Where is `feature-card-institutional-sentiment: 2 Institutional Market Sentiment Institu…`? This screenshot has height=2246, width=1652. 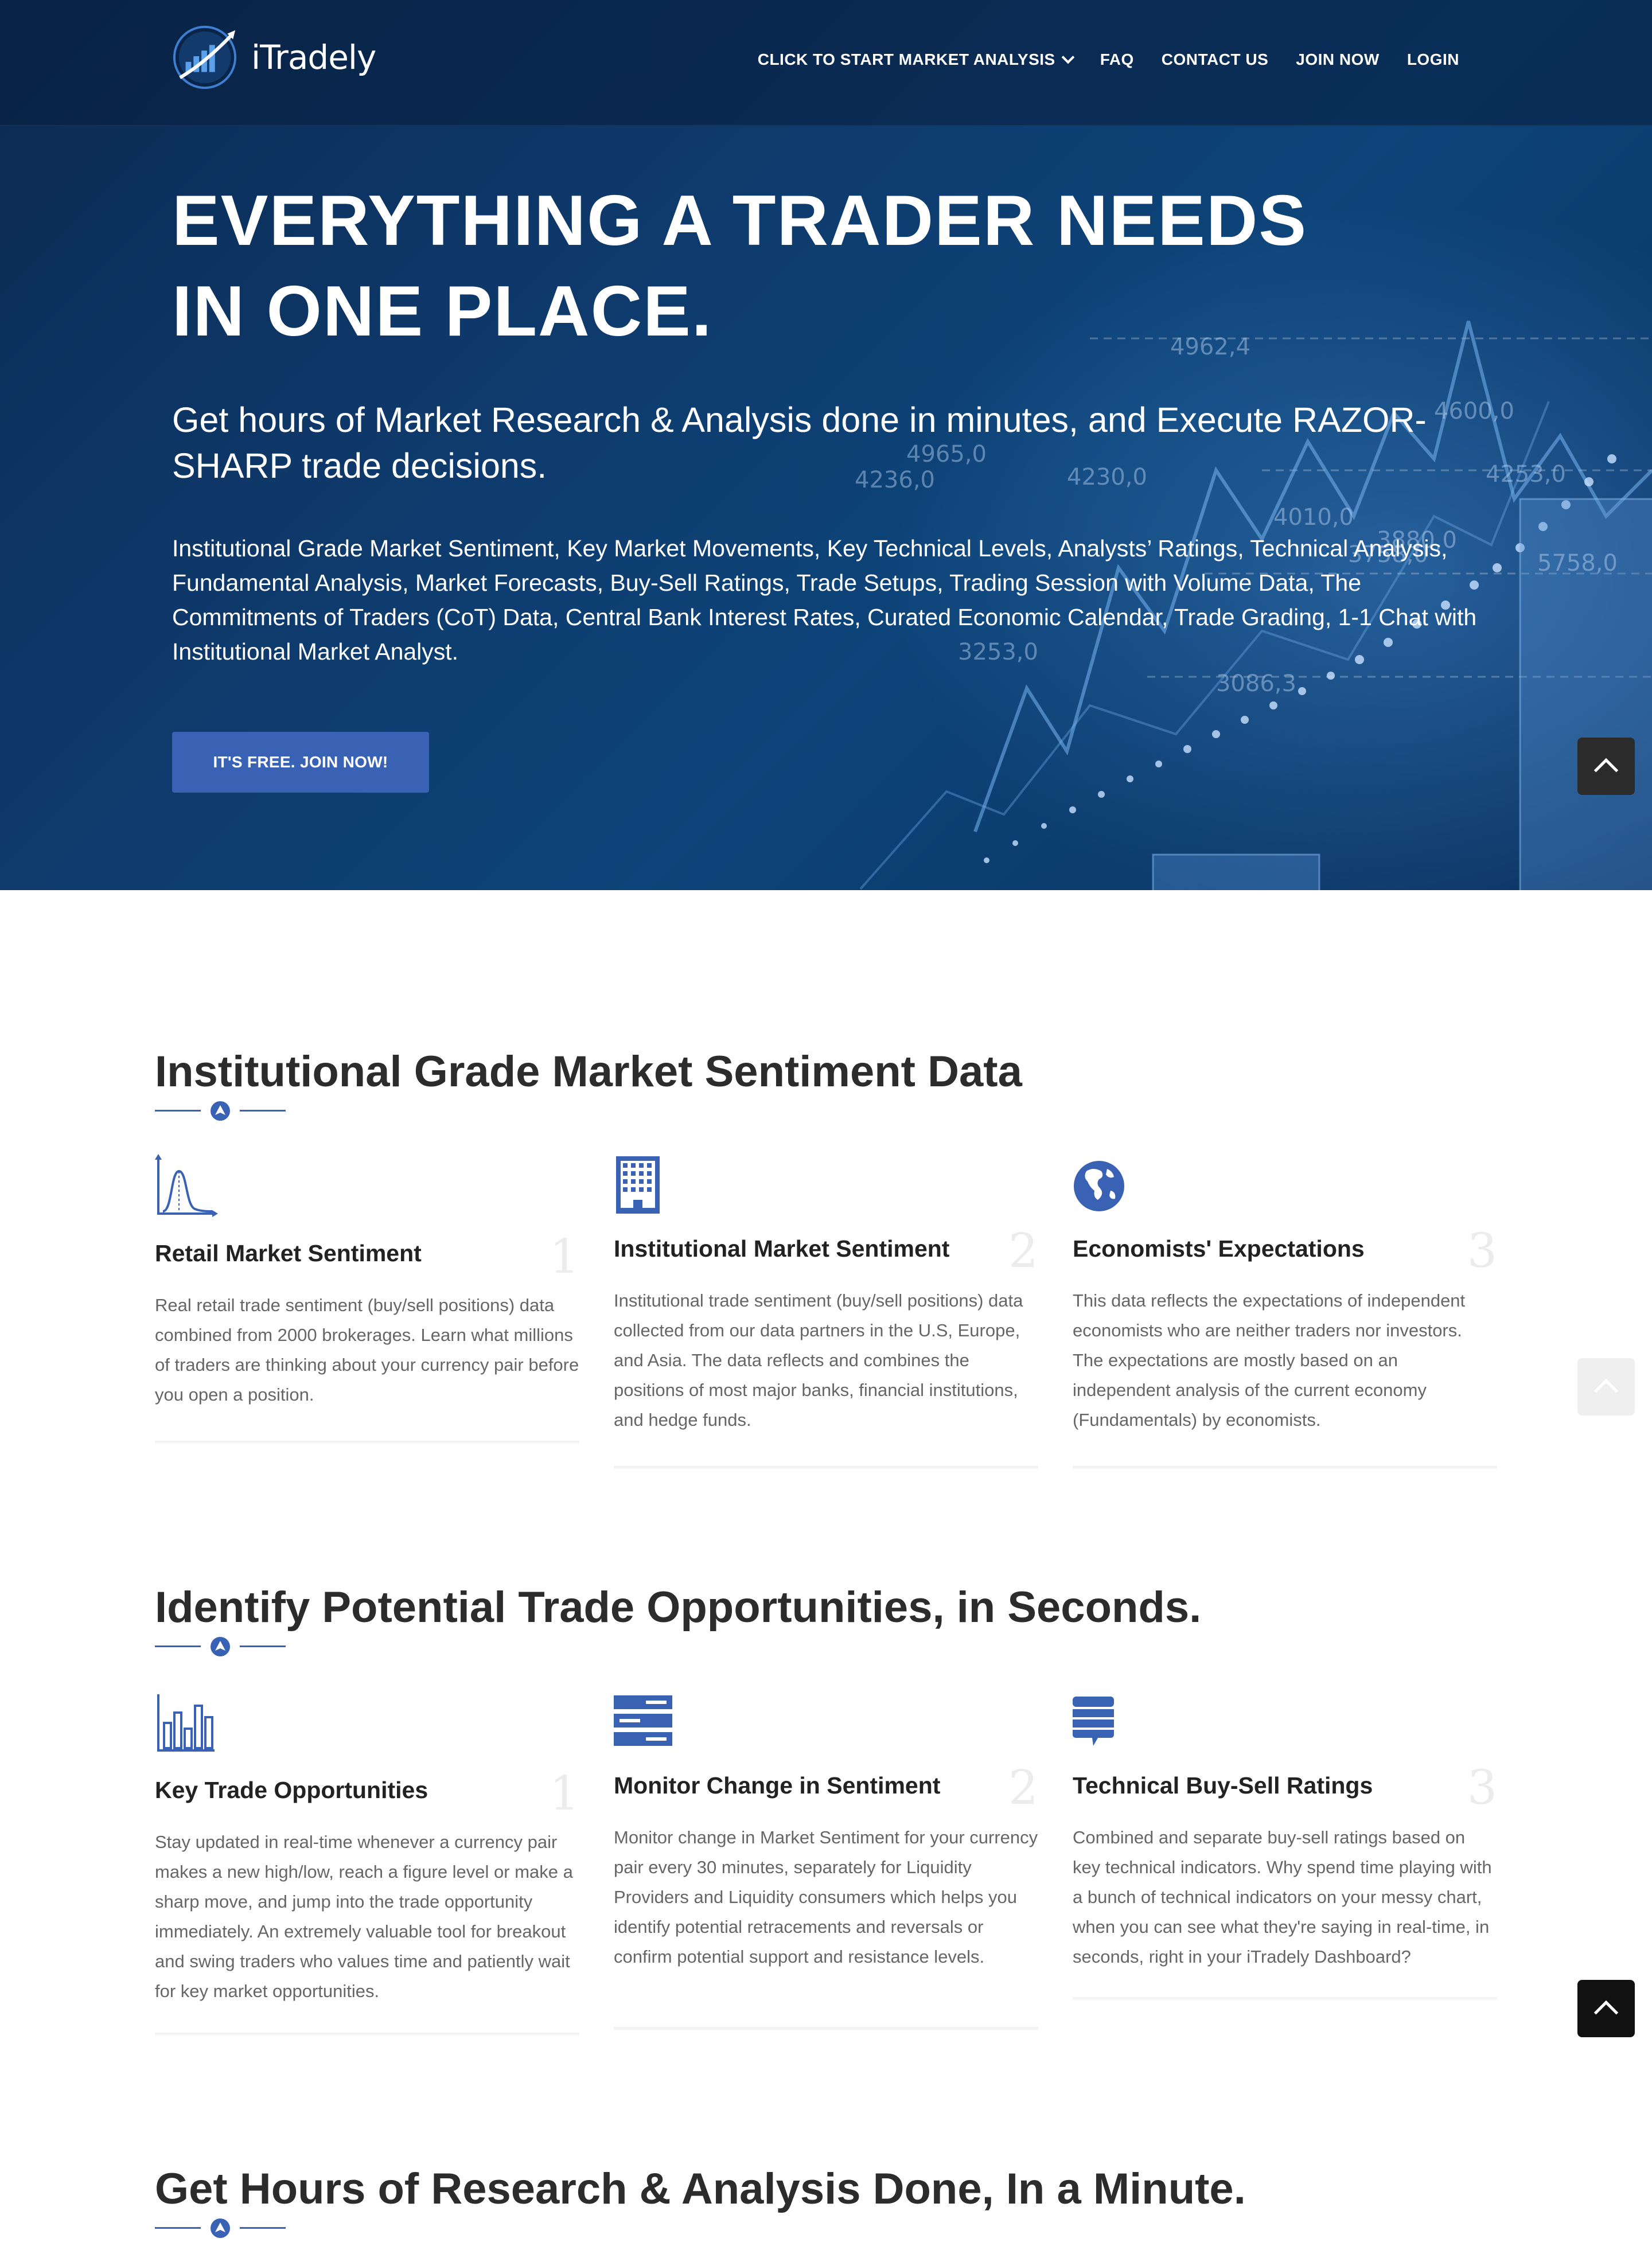
feature-card-institutional-sentiment: 2 Institutional Market Sentiment Institu… is located at coordinates (826, 1314).